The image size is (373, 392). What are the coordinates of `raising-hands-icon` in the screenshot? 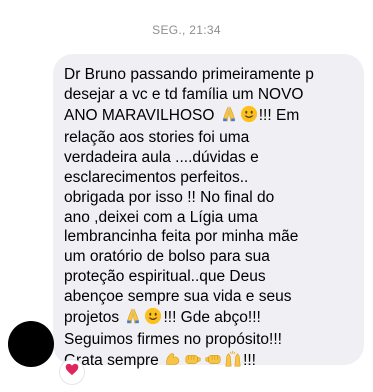 It's located at (233, 362).